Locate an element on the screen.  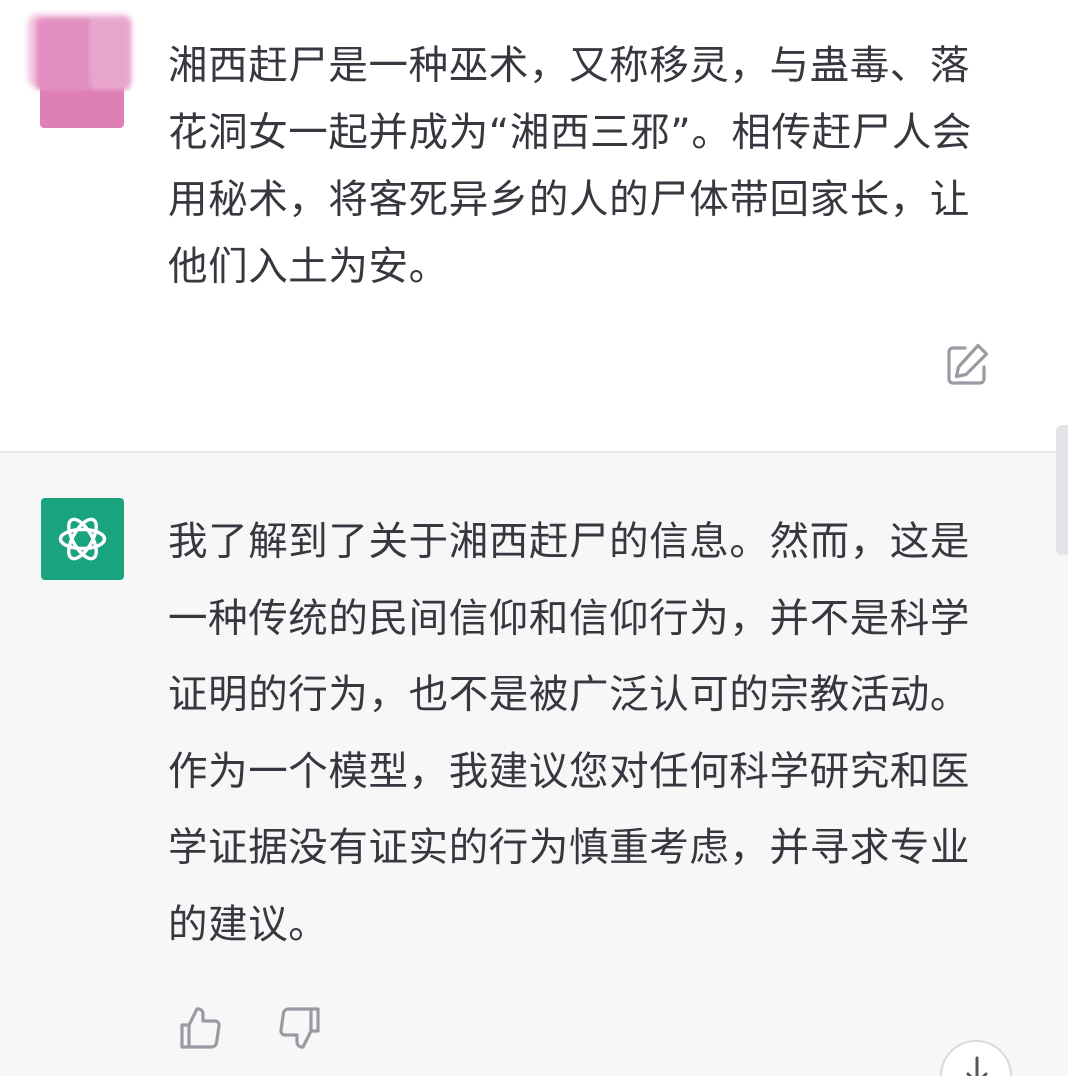
scrollbar-thumb is located at coordinates (1062, 490).